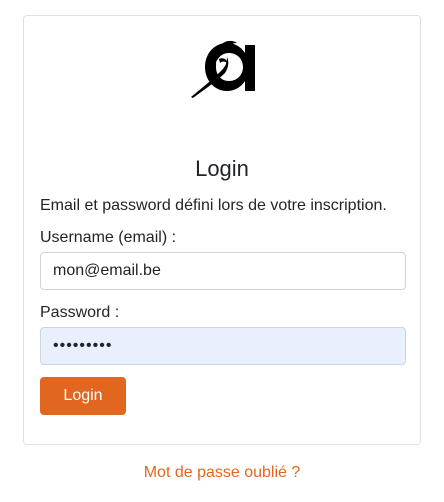 This screenshot has height=502, width=444. Describe the element at coordinates (108, 237) in the screenshot. I see `username-label: Username (email) :` at that location.